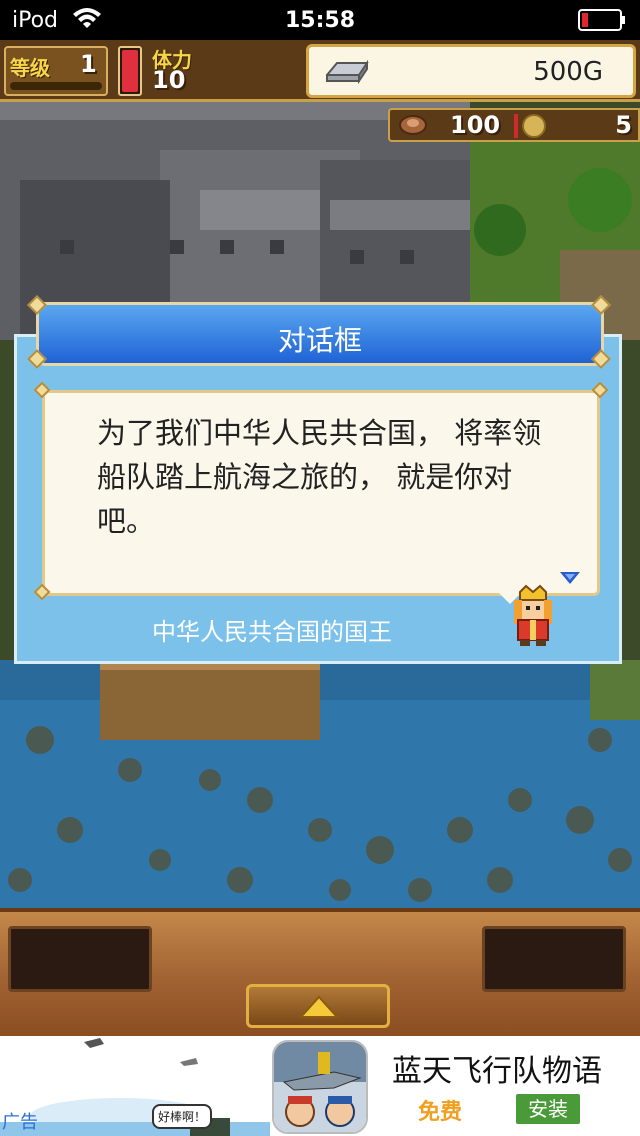 This screenshot has height=1136, width=640. Describe the element at coordinates (347, 72) in the screenshot. I see `silver-ingot-icon` at that location.